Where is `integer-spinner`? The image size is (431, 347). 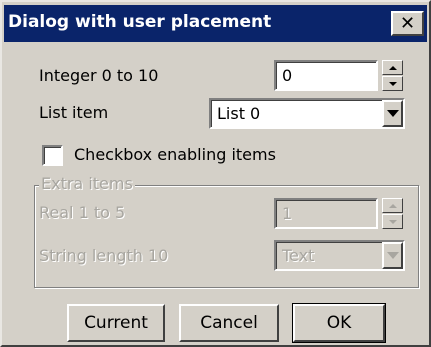
integer-spinner is located at coordinates (392, 75).